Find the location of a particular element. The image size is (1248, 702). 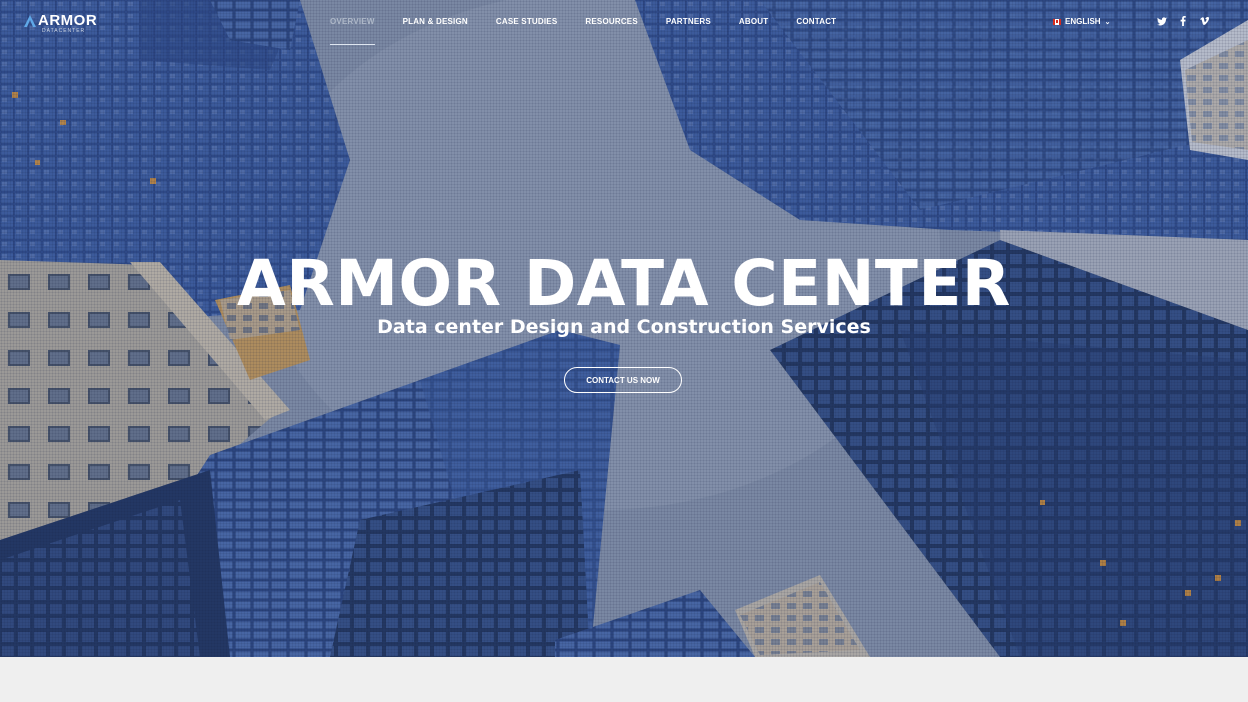

nav-partners: PARTNERS is located at coordinates (688, 22).